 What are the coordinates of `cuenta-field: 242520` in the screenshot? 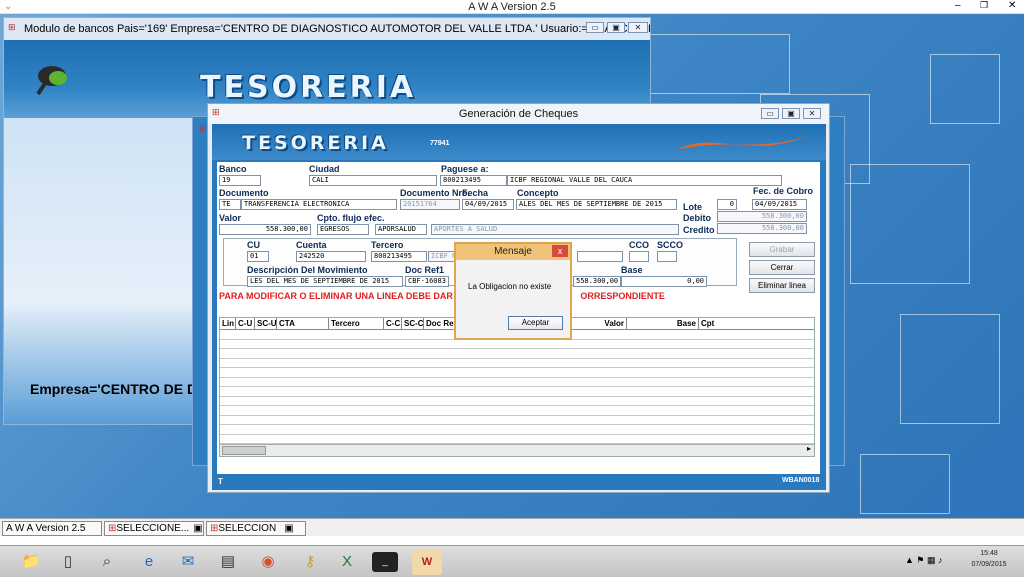 It's located at (331, 256).